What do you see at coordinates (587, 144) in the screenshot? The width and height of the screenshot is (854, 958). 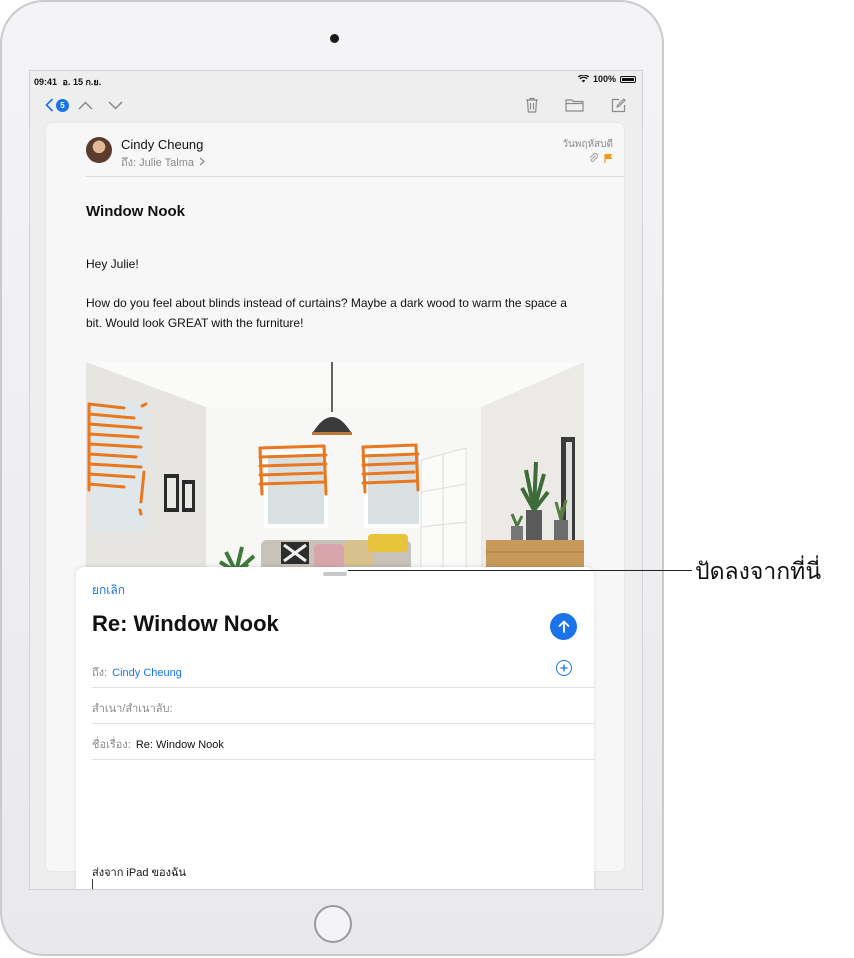 I see `email-date: วันพฤหัสบดี` at bounding box center [587, 144].